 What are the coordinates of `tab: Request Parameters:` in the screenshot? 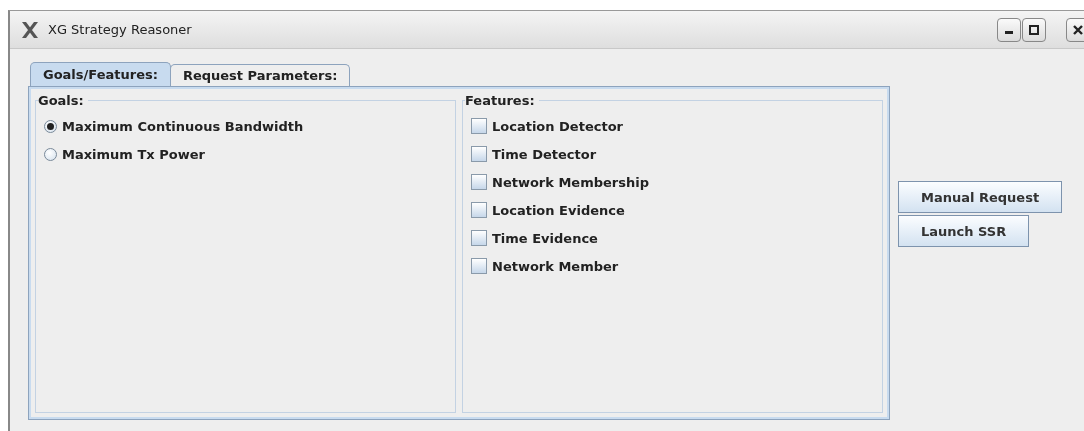 It's located at (260, 75).